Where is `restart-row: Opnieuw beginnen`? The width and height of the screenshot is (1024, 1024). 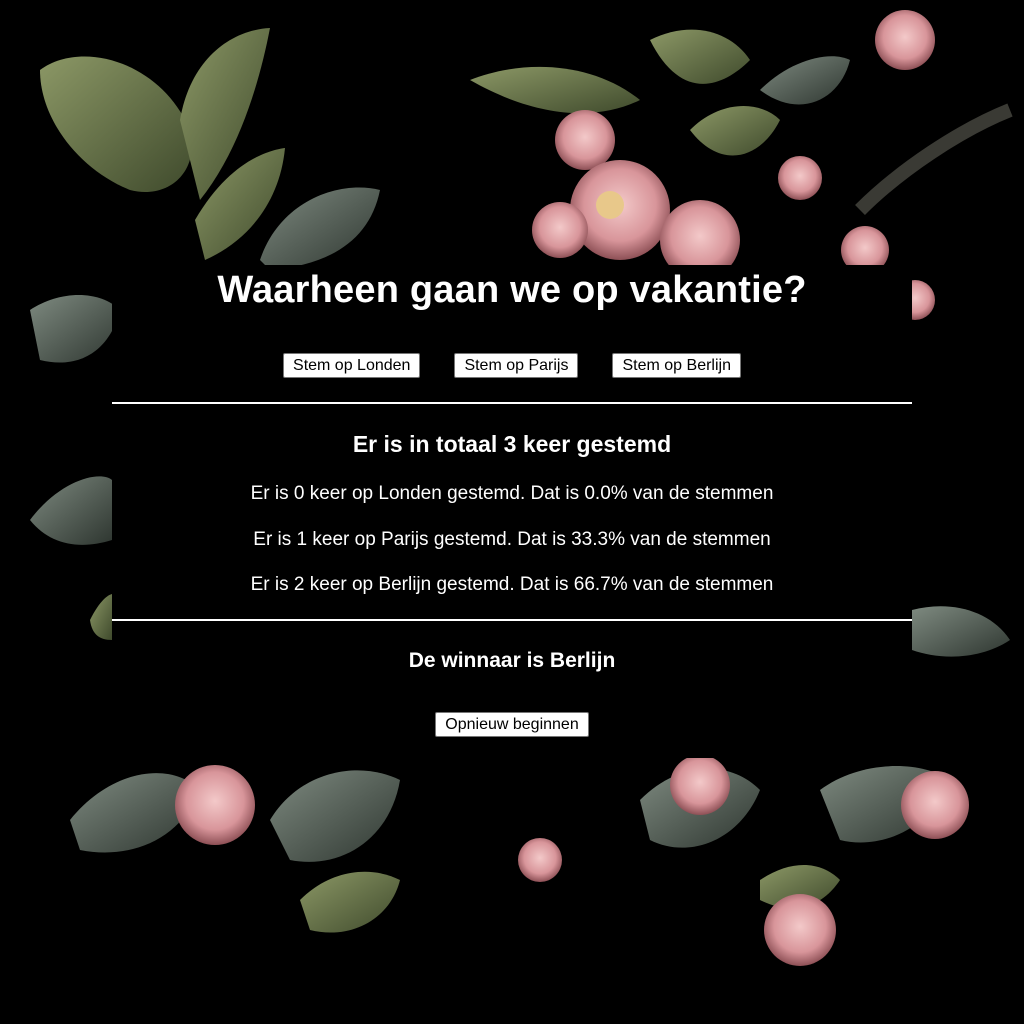 restart-row: Opnieuw beginnen is located at coordinates (512, 724).